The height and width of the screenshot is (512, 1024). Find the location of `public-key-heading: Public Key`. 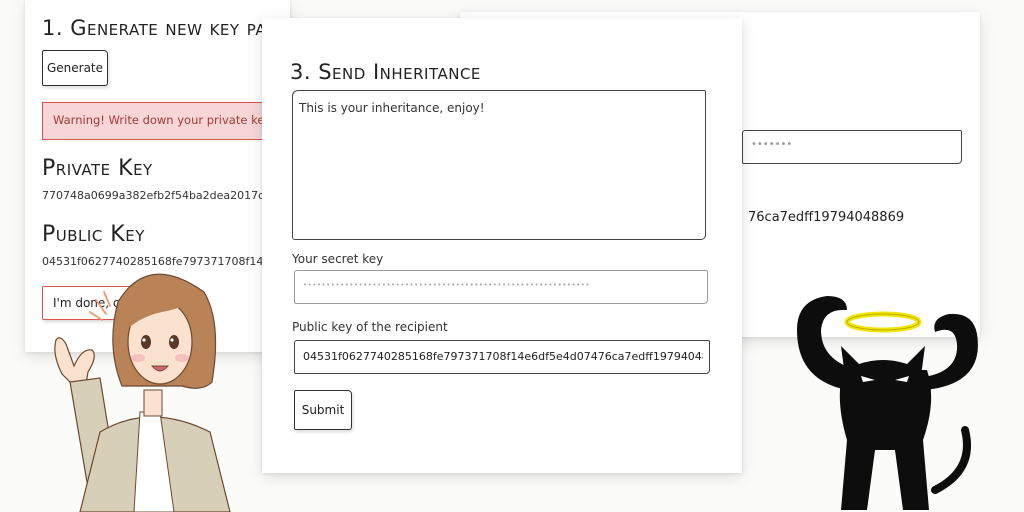

public-key-heading: Public Key is located at coordinates (93, 234).